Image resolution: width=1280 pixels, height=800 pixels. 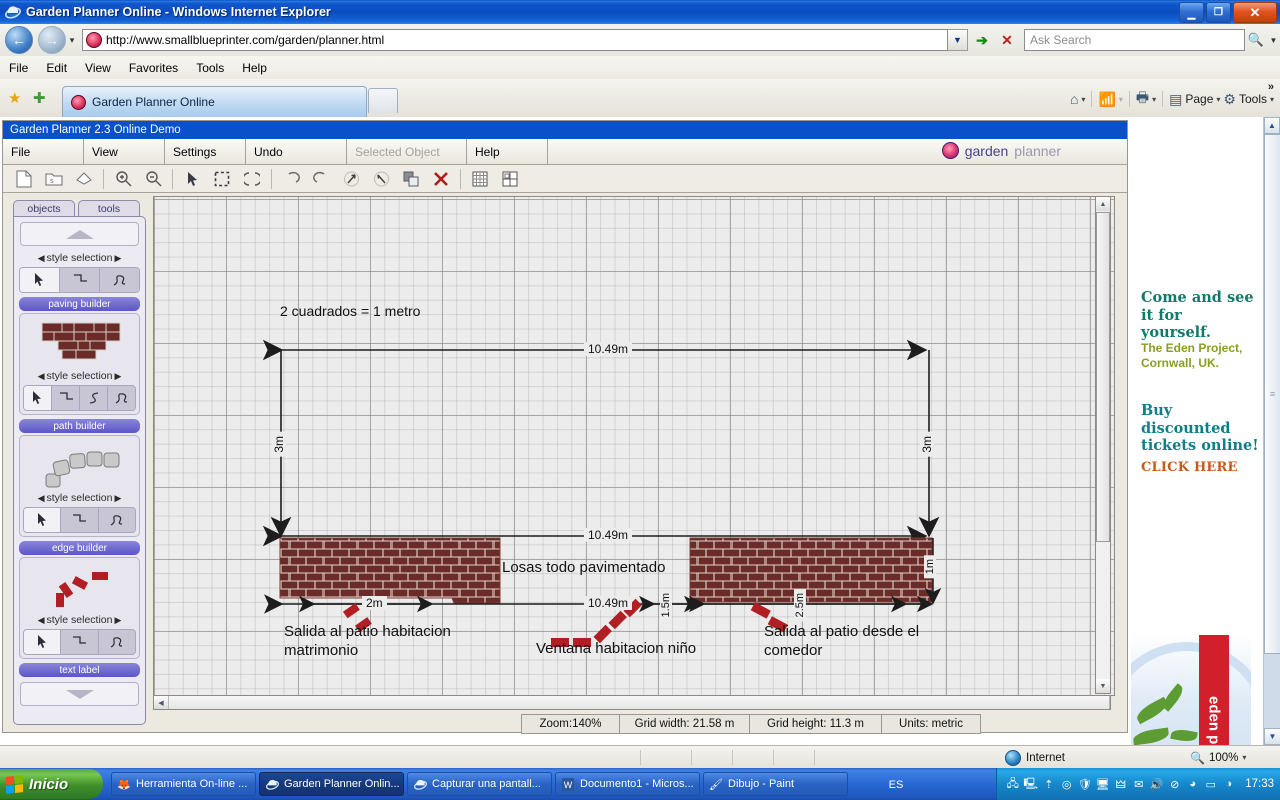 I want to click on zoom-dropdown-icon: ▾, so click(x=1244, y=757).